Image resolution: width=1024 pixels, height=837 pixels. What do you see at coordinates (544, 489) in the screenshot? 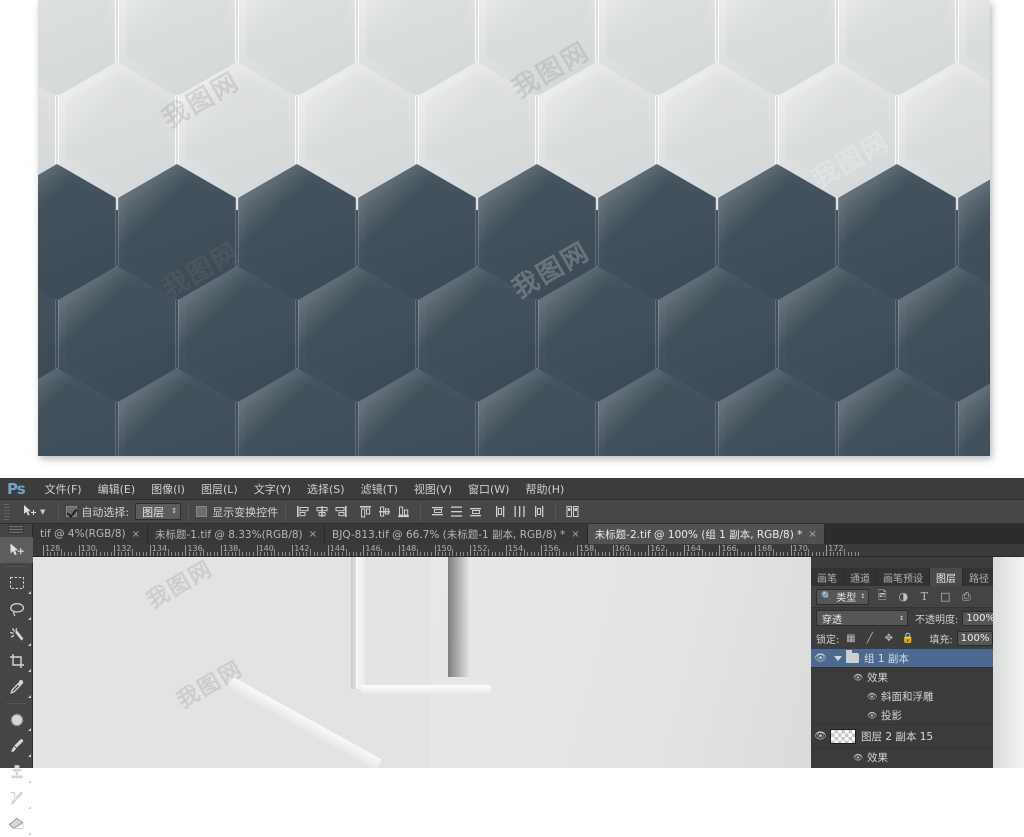
I see `menu-help: 帮助(H)` at bounding box center [544, 489].